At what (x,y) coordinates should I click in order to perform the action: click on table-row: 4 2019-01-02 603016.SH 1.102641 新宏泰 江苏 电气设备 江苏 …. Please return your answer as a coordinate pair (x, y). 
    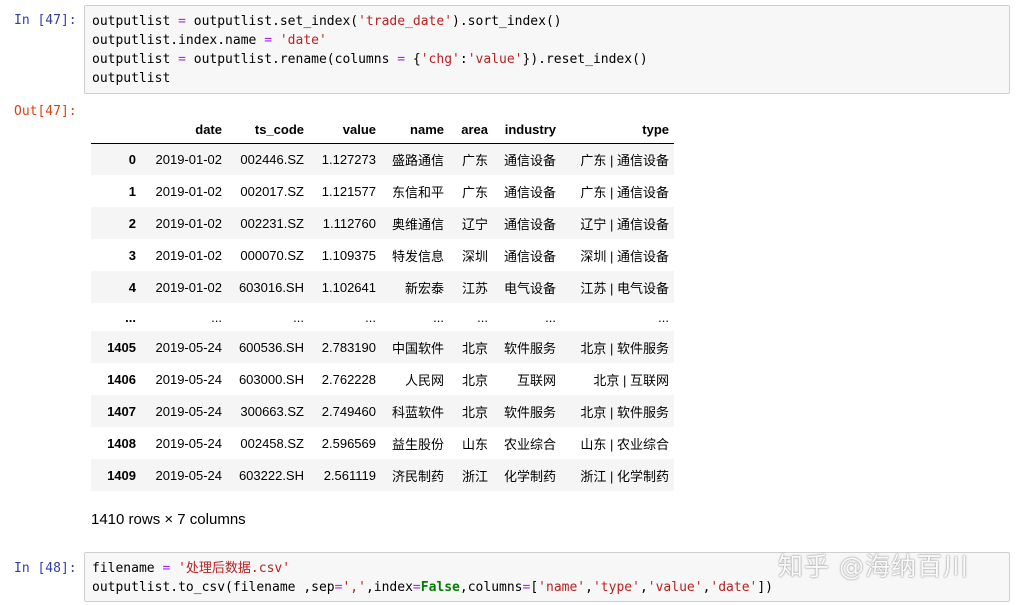
    Looking at the image, I should click on (382, 287).